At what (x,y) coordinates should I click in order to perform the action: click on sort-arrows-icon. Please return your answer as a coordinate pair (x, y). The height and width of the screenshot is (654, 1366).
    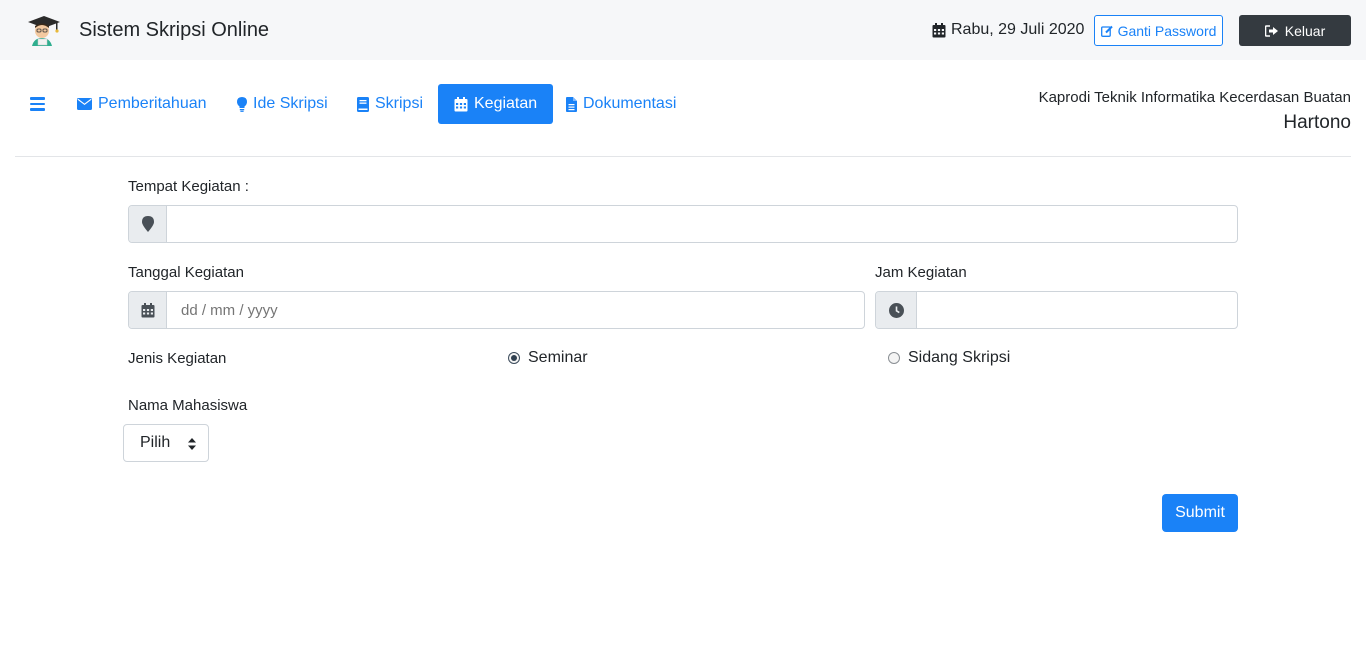
    Looking at the image, I should click on (192, 444).